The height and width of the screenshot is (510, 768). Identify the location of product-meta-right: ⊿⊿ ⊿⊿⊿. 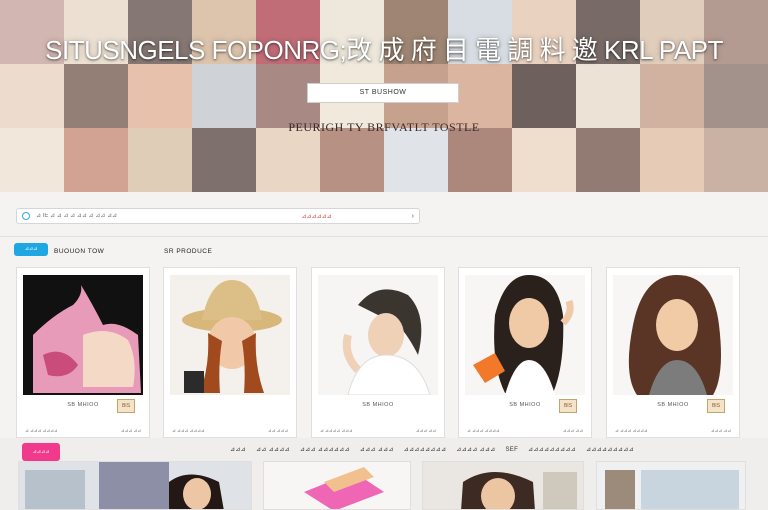
(277, 430).